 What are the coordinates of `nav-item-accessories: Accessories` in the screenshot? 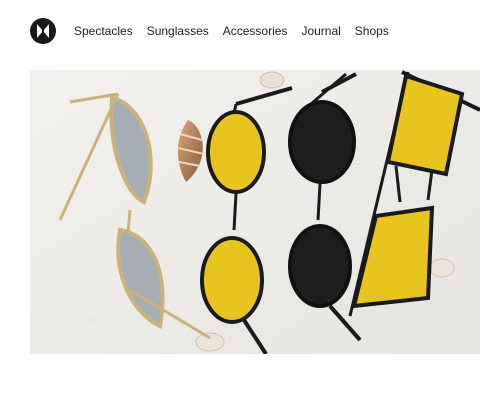 It's located at (255, 31).